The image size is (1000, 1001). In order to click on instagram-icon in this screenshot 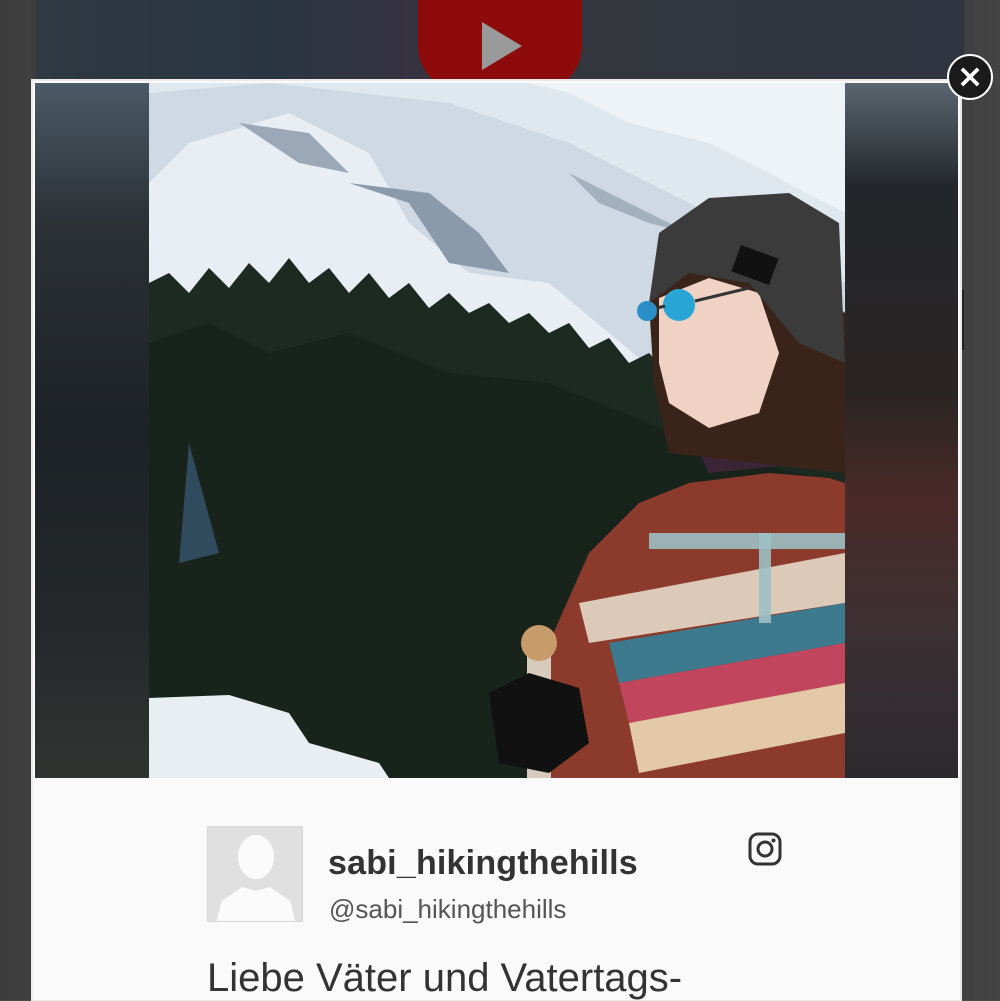, I will do `click(765, 849)`.